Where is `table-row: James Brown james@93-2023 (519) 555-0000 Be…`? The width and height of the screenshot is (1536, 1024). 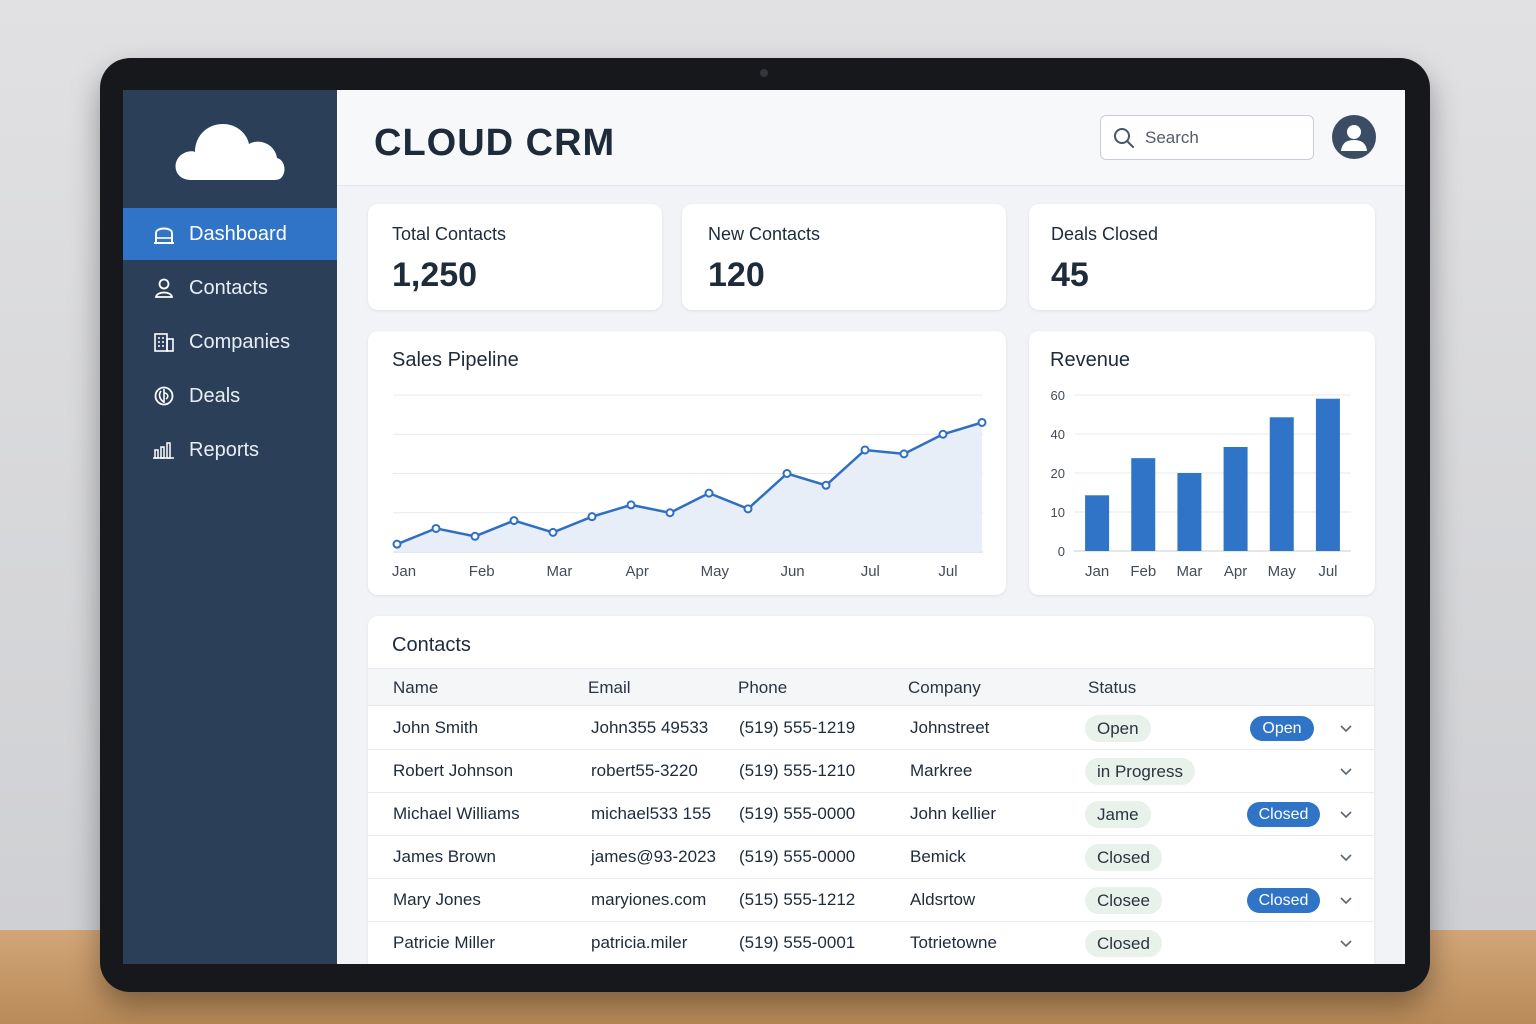
table-row: James Brown james@93-2023 (519) 555-0000 Be… is located at coordinates (871, 857).